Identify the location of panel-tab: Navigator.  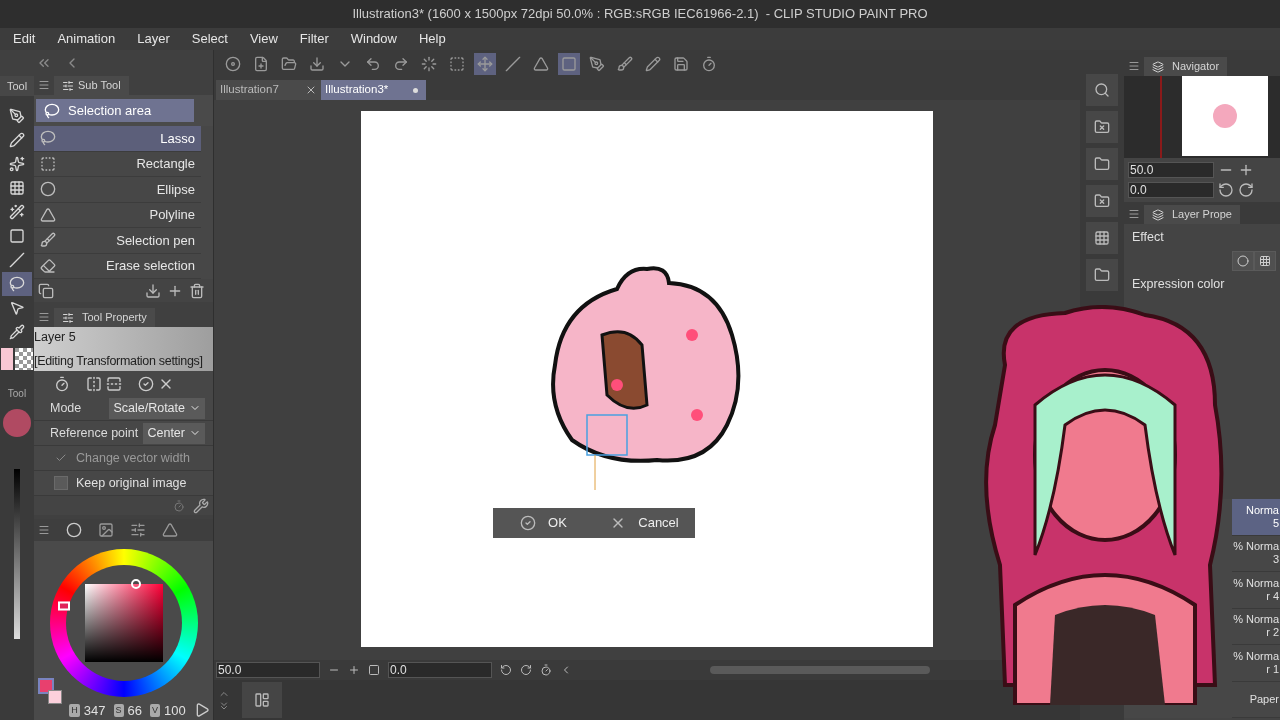
(1186, 66).